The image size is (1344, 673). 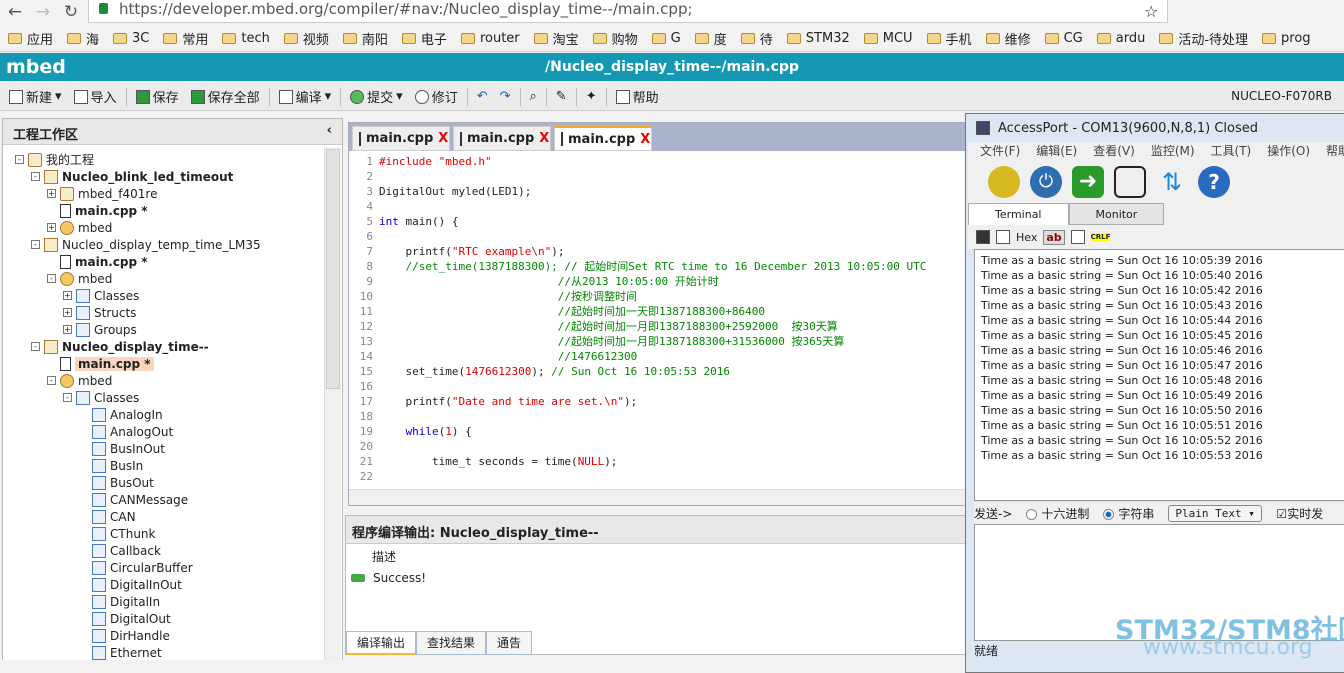 What do you see at coordinates (1116, 214) in the screenshot?
I see `tab-monitor: Monitor` at bounding box center [1116, 214].